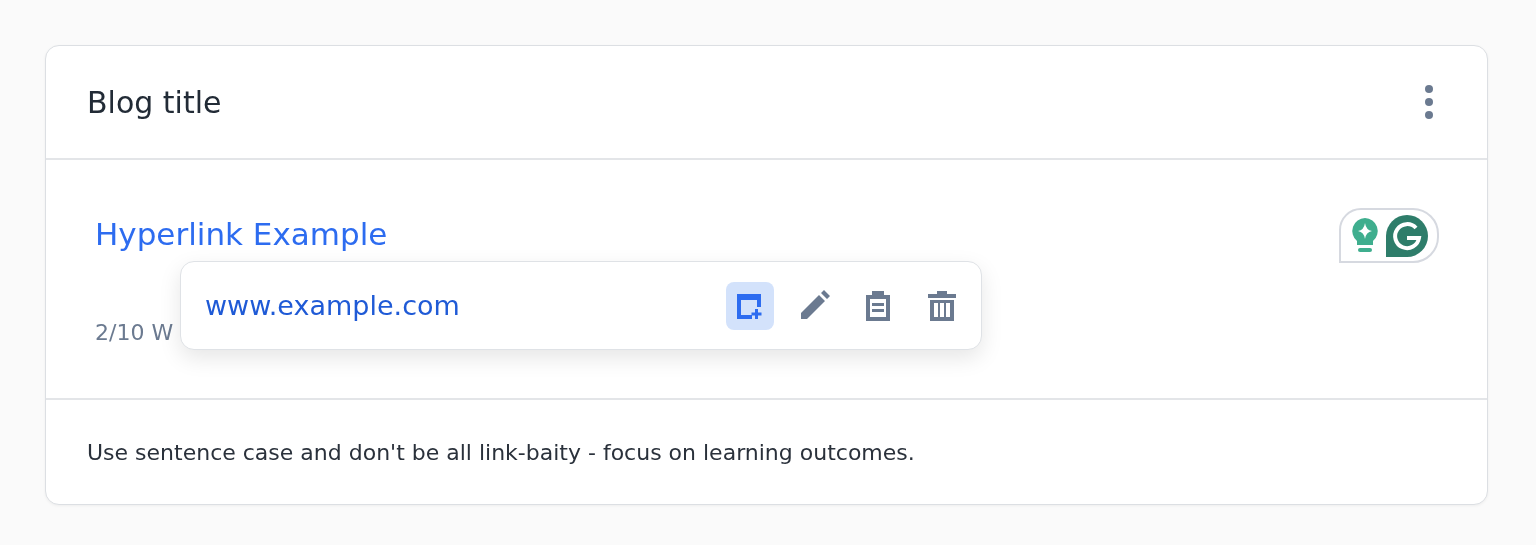 The image size is (1536, 545). What do you see at coordinates (1406, 235) in the screenshot?
I see `g-logo-icon` at bounding box center [1406, 235].